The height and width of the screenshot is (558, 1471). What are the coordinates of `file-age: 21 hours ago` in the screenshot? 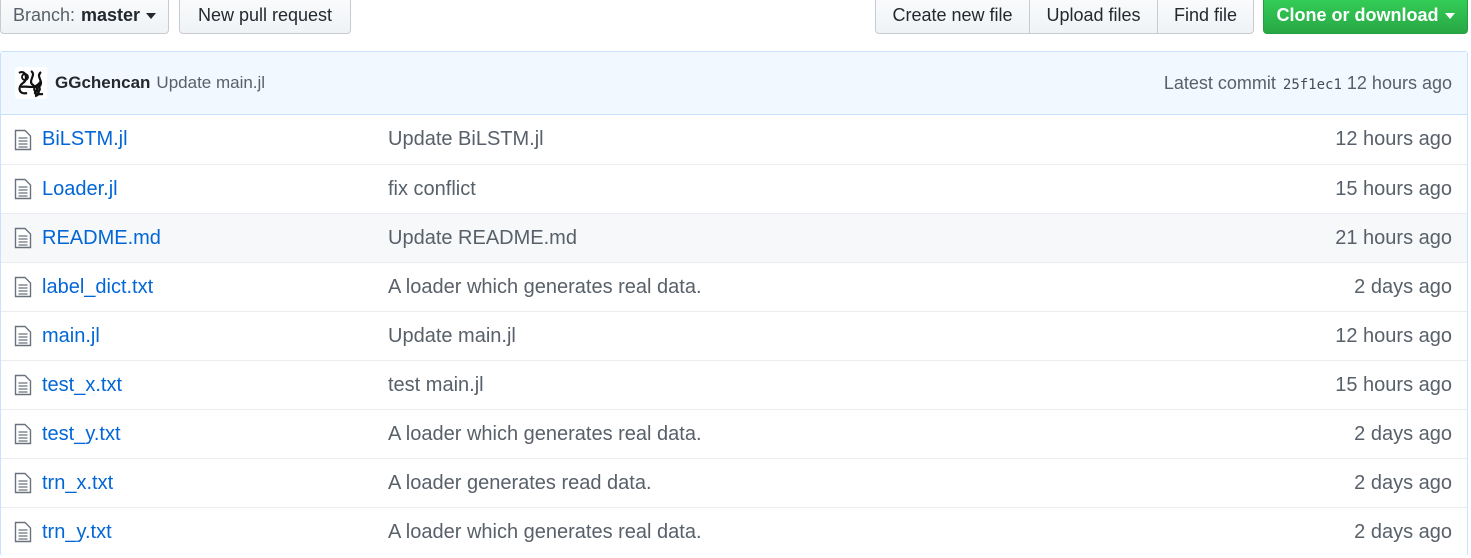 It's located at (1393, 237).